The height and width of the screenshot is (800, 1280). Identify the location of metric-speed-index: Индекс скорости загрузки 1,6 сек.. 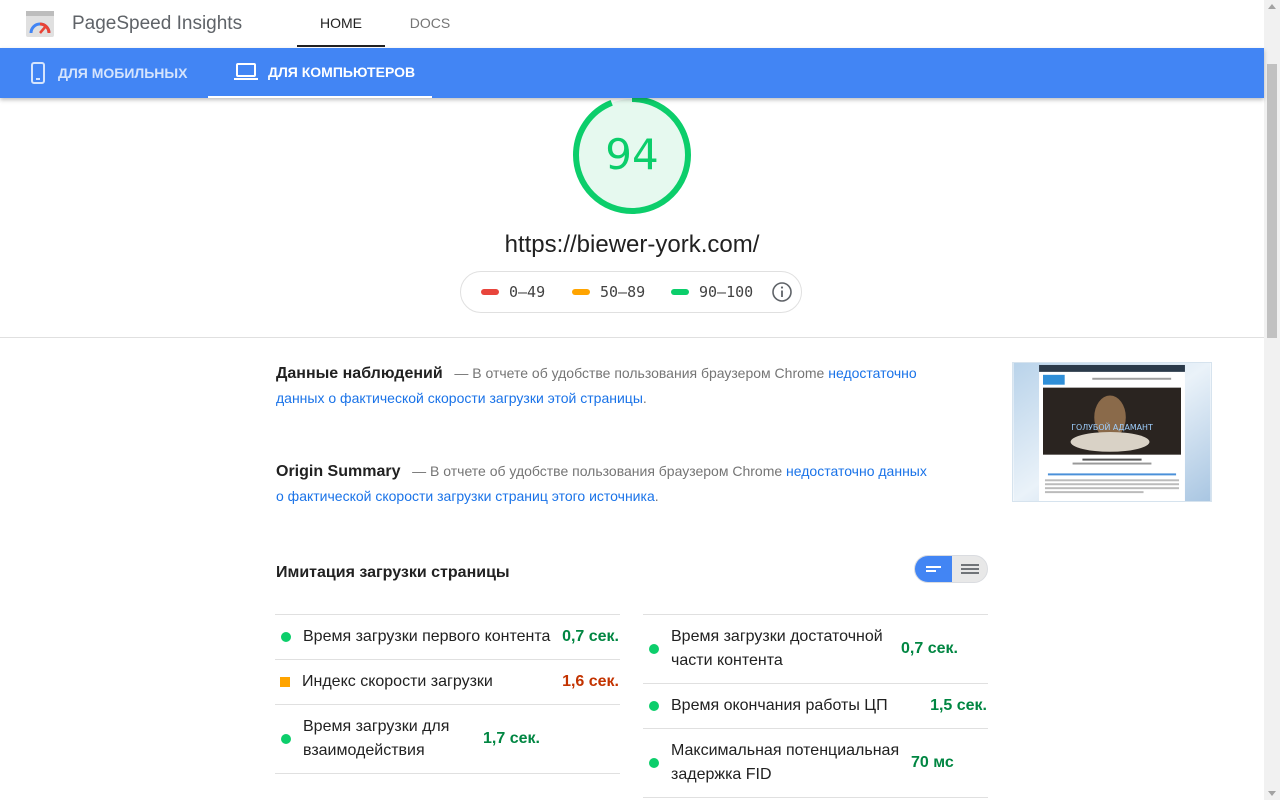
(447, 681).